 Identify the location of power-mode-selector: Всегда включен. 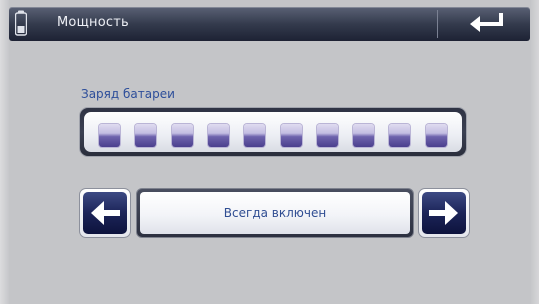
(275, 213).